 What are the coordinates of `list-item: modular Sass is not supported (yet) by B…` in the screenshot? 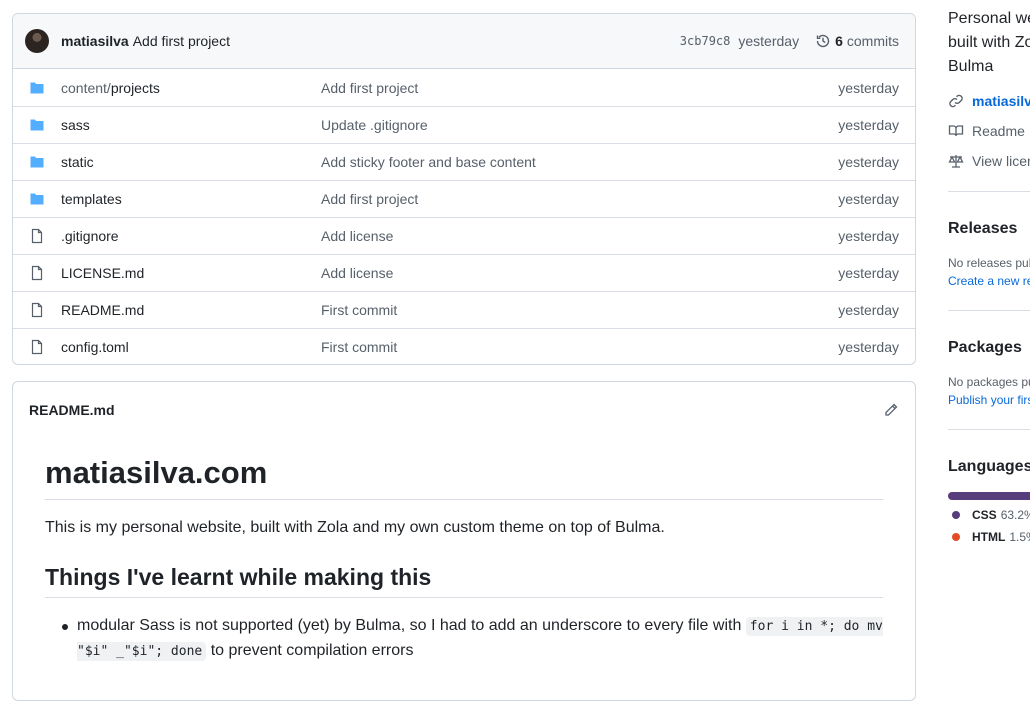 It's located at (472, 639).